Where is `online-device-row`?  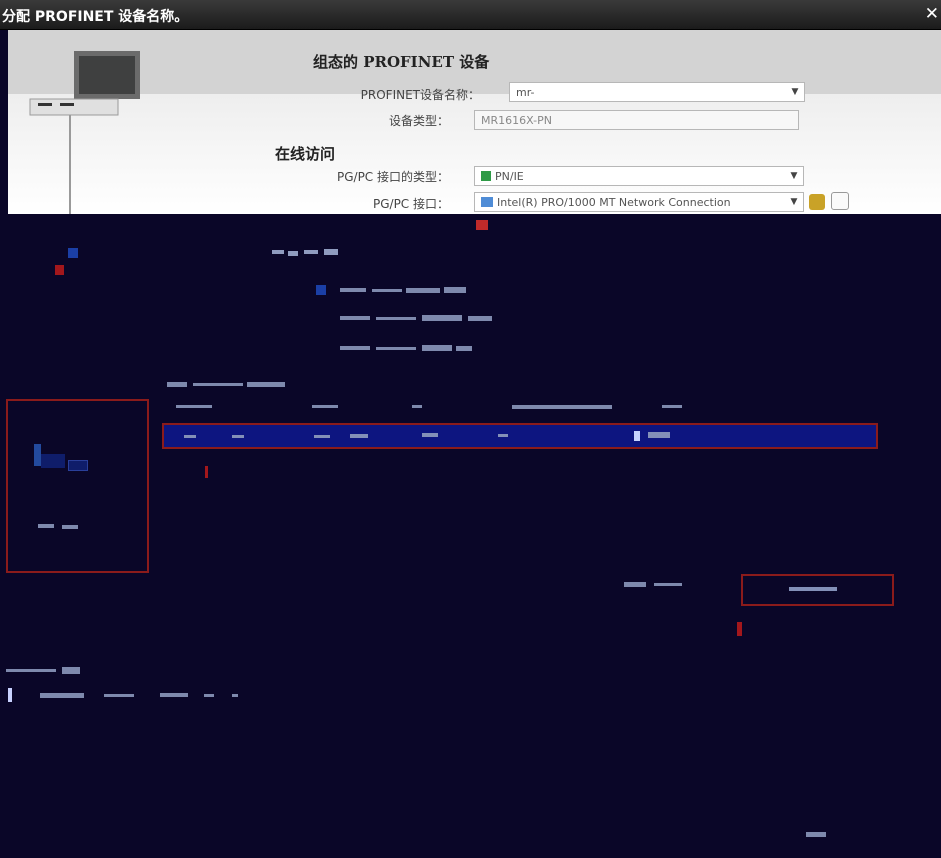 online-device-row is located at coordinates (520, 436).